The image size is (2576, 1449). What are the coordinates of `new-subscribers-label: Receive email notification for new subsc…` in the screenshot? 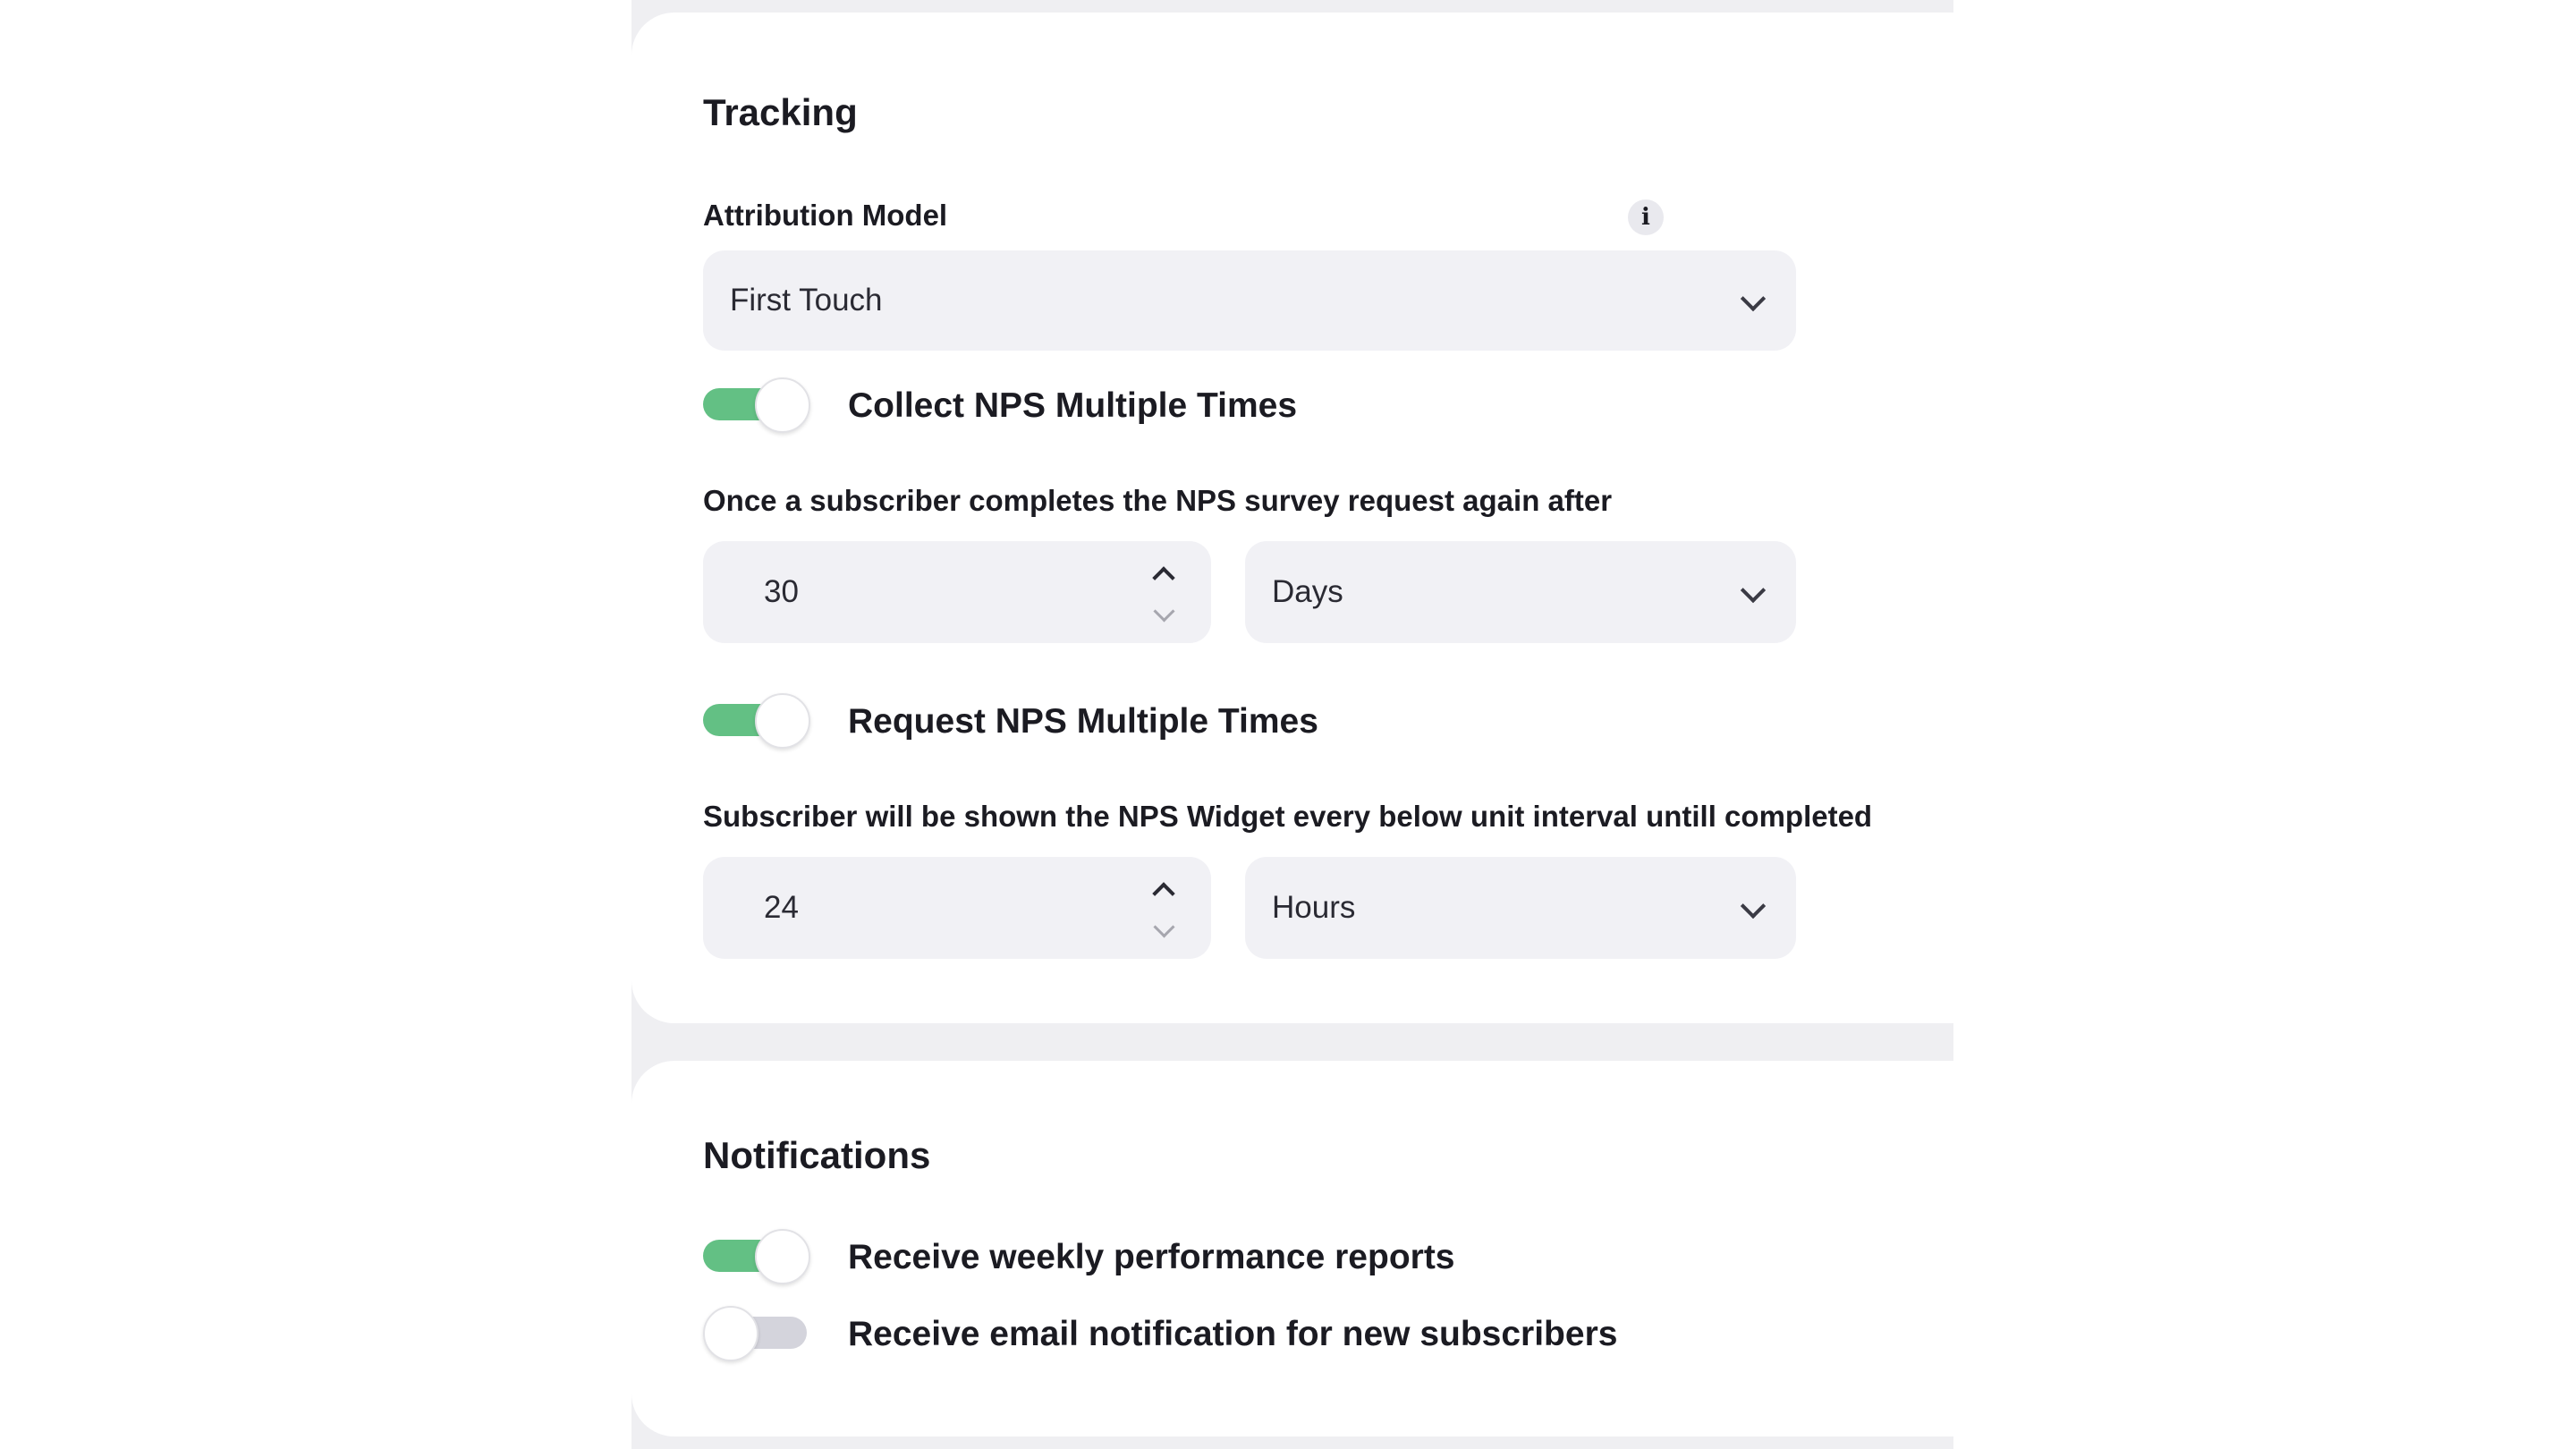 It's located at (1233, 1334).